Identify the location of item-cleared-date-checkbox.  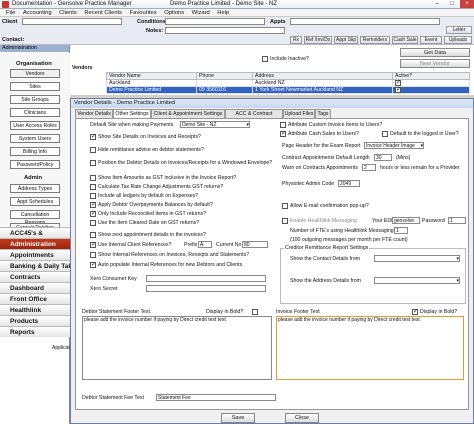
(93, 223).